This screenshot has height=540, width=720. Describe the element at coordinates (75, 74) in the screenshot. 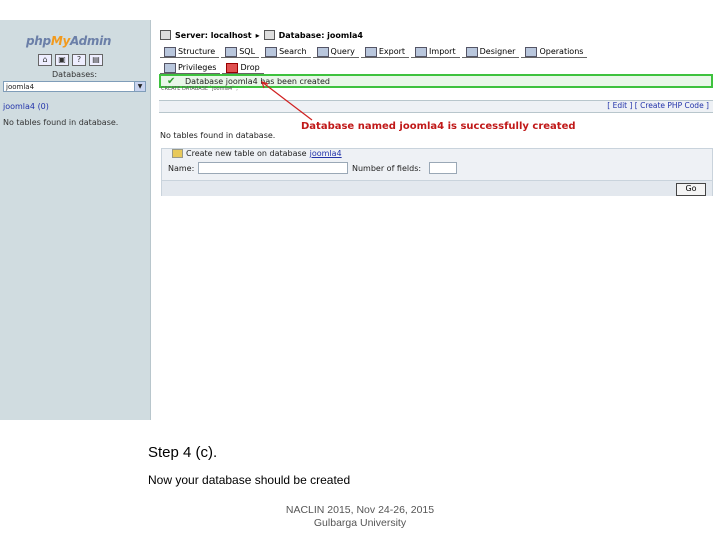

I see `databases-label: Databases:` at that location.